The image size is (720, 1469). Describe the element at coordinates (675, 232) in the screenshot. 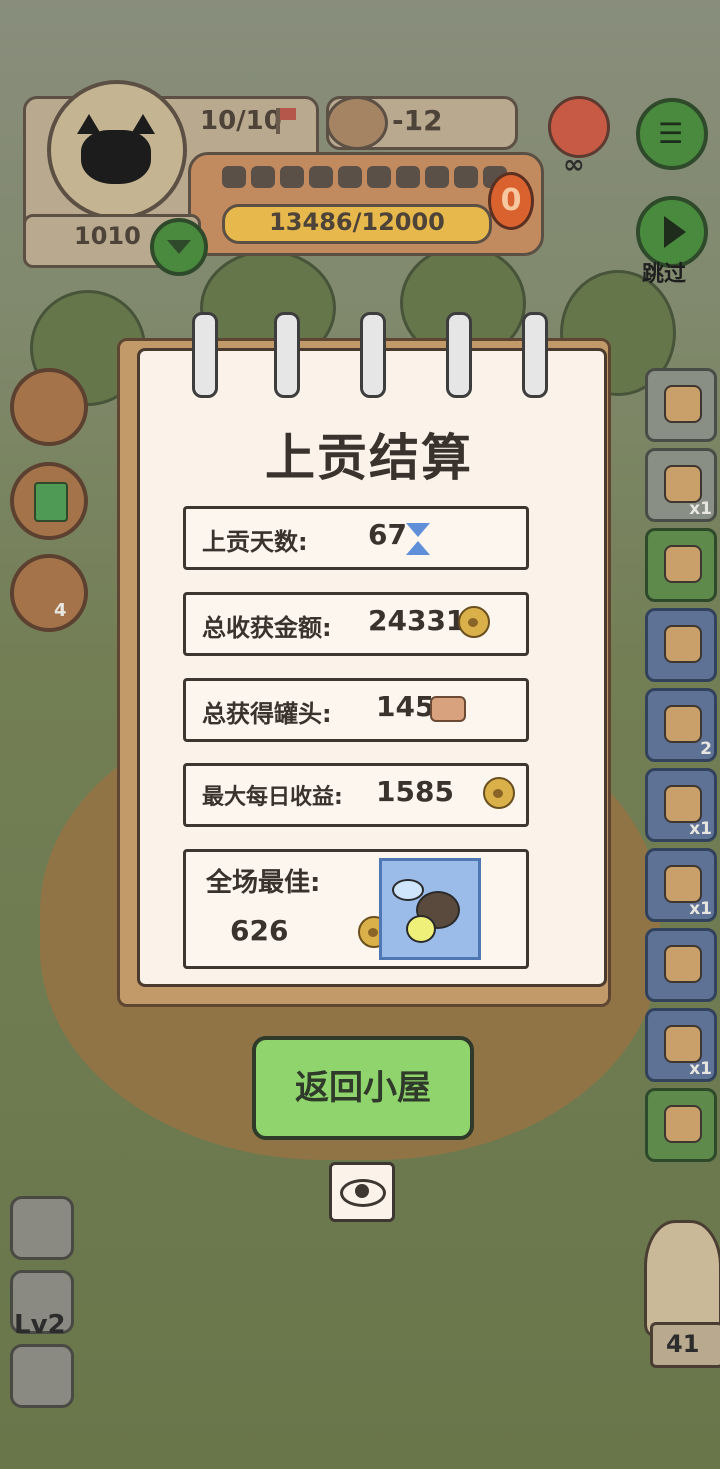

I see `play-icon` at that location.